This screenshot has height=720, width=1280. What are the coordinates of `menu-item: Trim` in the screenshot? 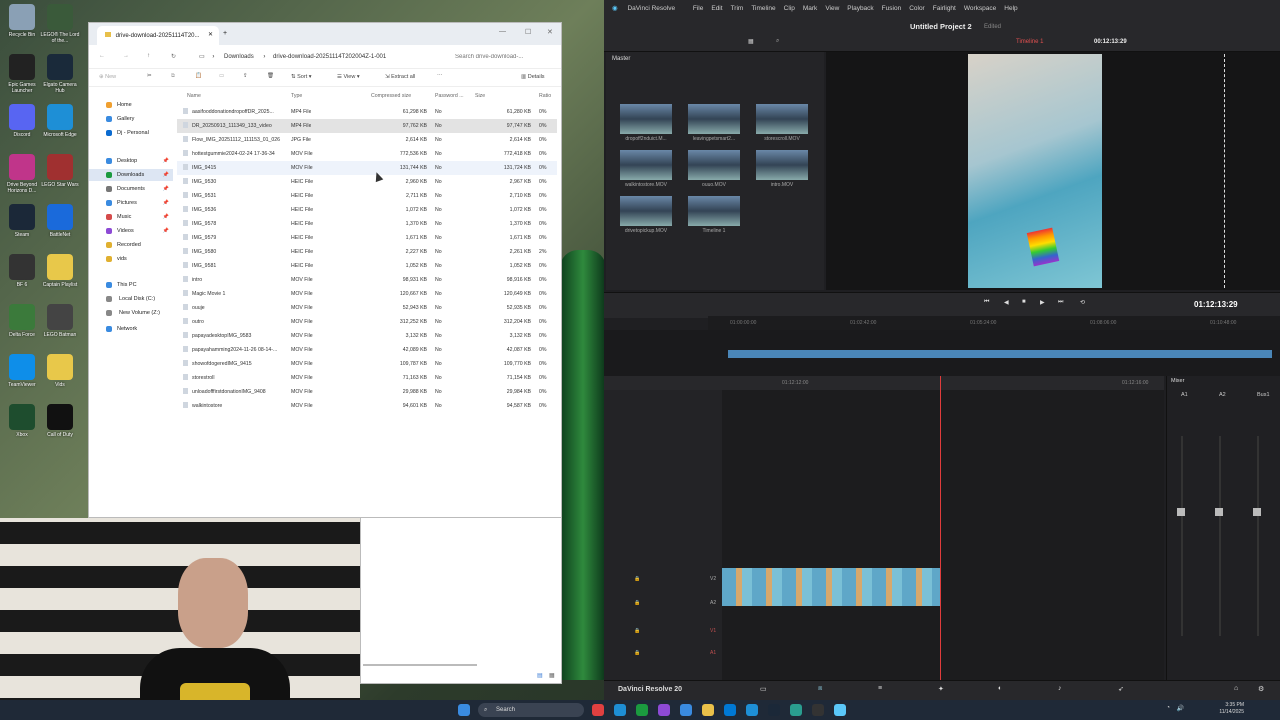 It's located at (737, 8).